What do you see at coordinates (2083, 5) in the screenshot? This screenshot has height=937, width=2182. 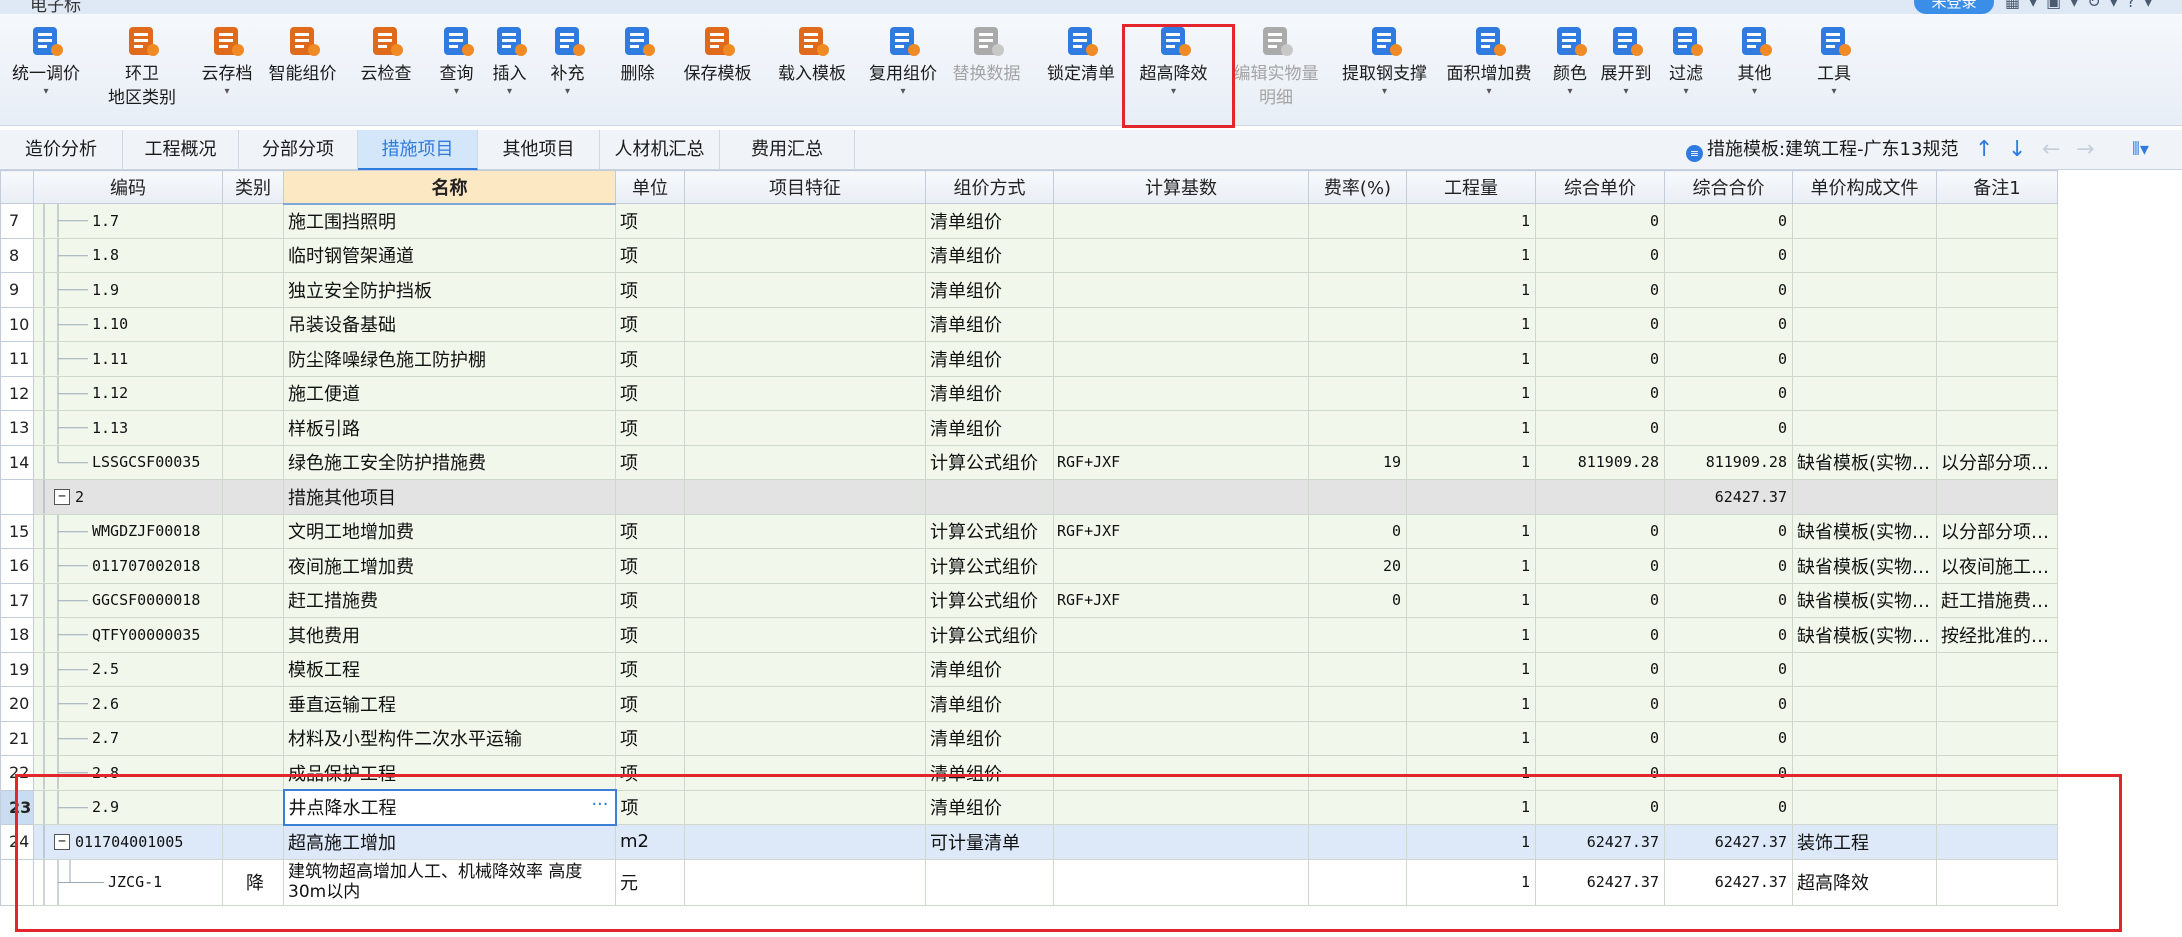 I see `window-controls-icon: ▦▾▣▾↻▾?▾` at bounding box center [2083, 5].